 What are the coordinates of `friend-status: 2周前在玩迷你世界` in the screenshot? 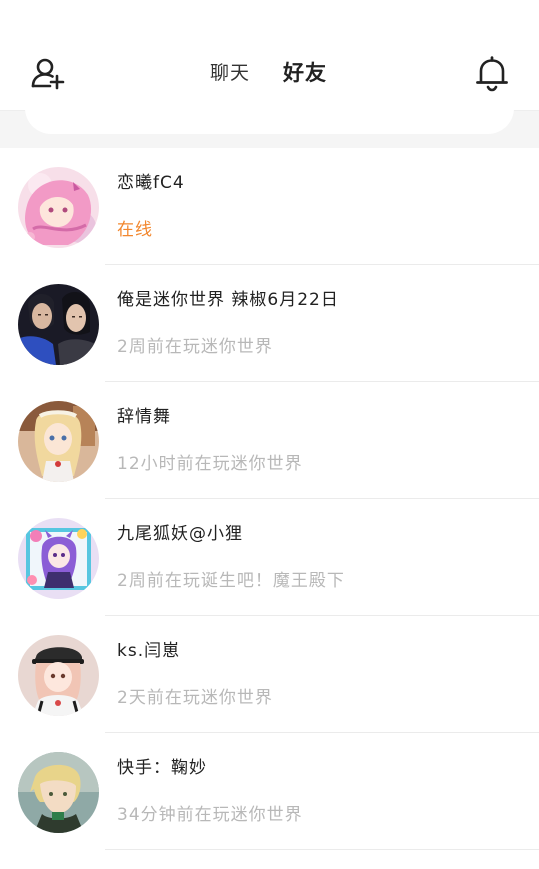 It's located at (195, 347).